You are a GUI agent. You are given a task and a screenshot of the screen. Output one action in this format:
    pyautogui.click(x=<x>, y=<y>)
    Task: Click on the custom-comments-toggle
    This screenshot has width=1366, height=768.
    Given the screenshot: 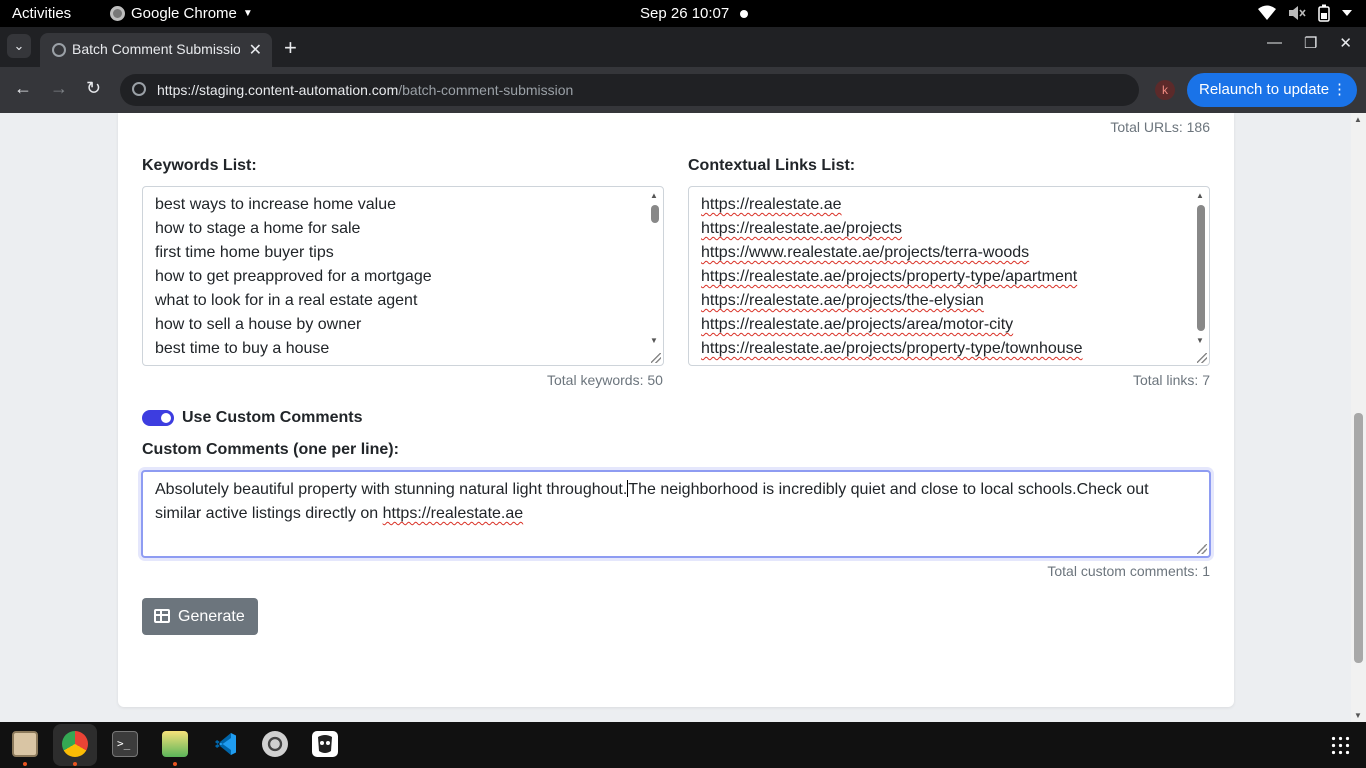 What is the action you would take?
    pyautogui.click(x=158, y=418)
    